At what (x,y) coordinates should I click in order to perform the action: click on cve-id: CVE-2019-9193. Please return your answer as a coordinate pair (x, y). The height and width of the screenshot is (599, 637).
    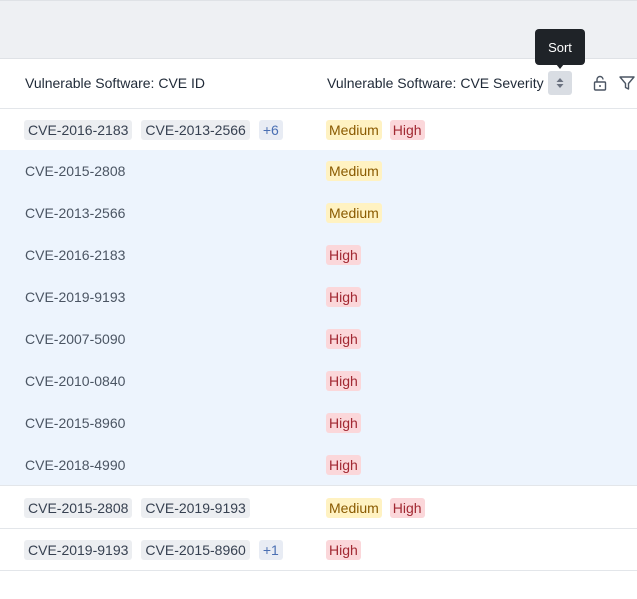
    Looking at the image, I should click on (75, 297).